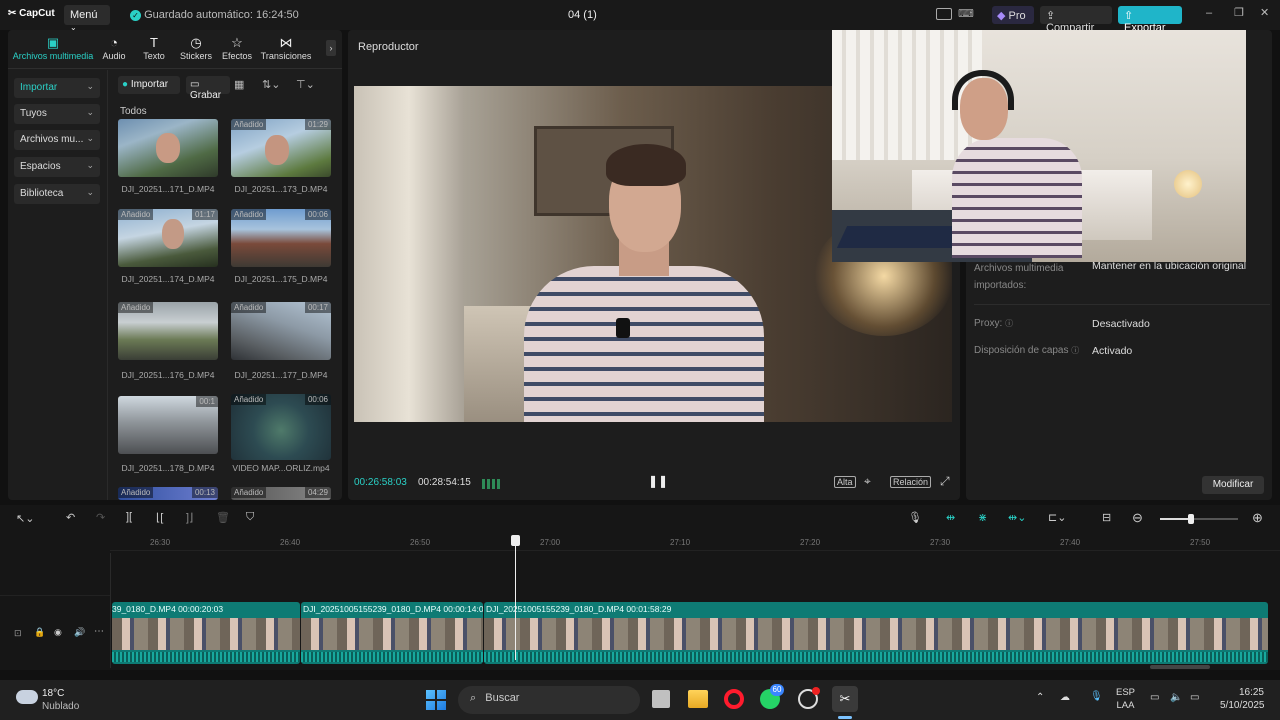  Describe the element at coordinates (223, 517) in the screenshot. I see `delete-icon: 🗑` at that location.